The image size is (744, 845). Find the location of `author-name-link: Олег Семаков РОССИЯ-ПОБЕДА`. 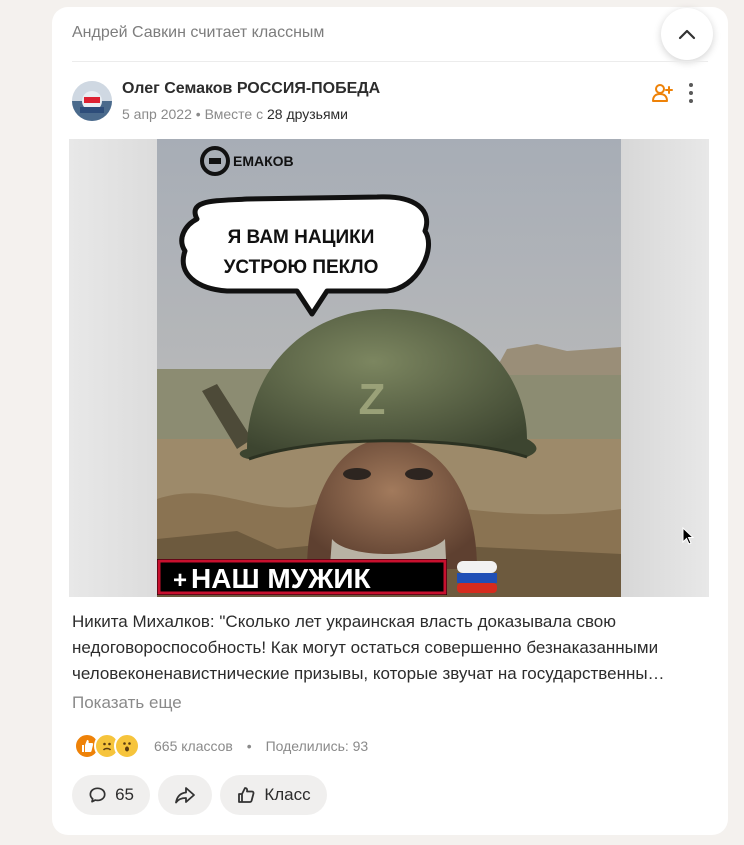

author-name-link: Олег Семаков РОССИЯ-ПОБЕДА is located at coordinates (251, 89).